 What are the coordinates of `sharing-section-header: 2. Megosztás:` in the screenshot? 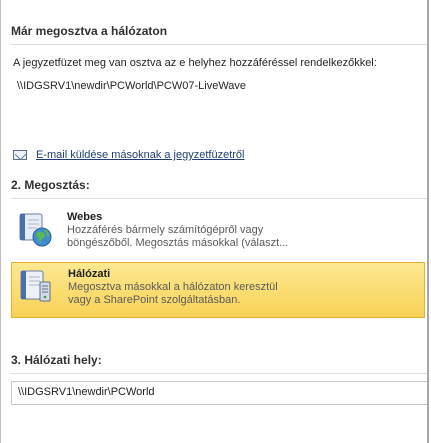 It's located at (219, 188).